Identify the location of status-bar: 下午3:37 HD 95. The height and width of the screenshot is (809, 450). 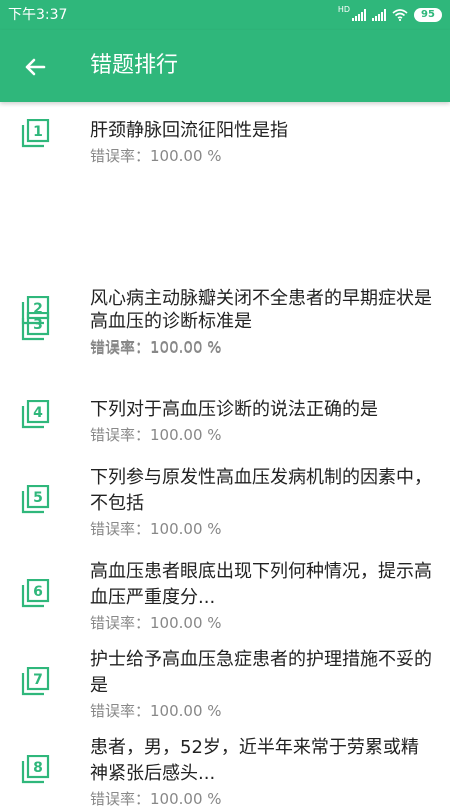
(225, 15).